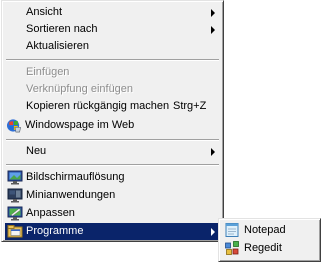 The image size is (322, 263). I want to click on menu-item-label: Neu, so click(36, 151).